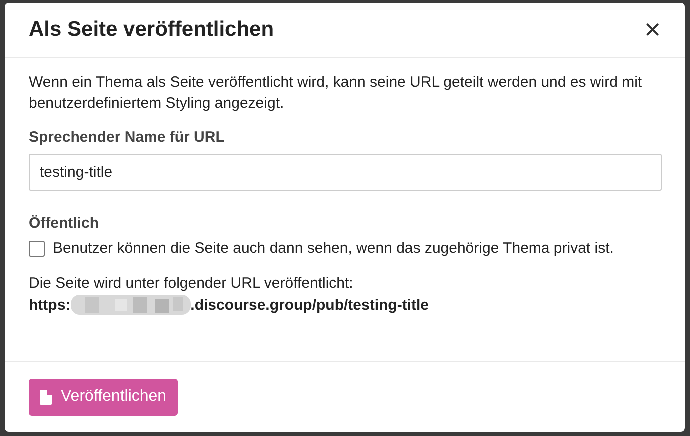 The height and width of the screenshot is (436, 690). Describe the element at coordinates (37, 248) in the screenshot. I see `checkbox` at that location.